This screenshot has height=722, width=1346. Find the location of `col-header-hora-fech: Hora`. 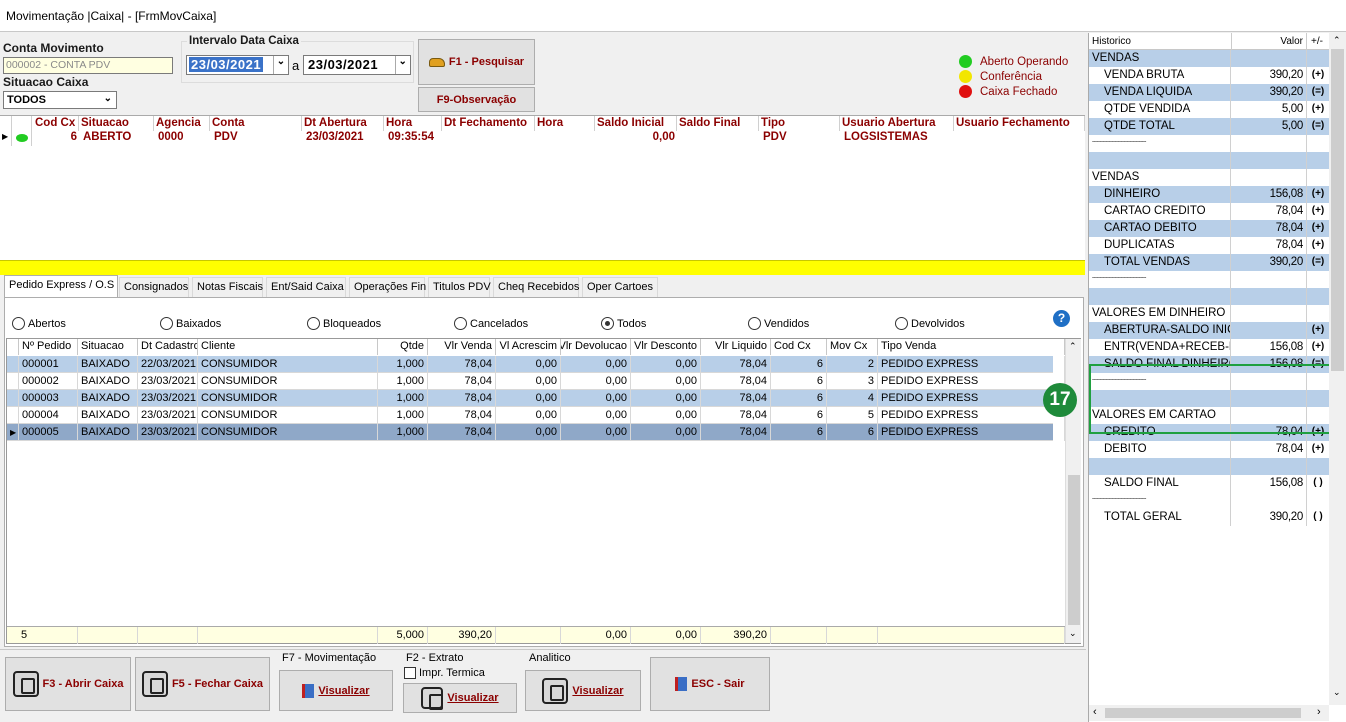

col-header-hora-fech: Hora is located at coordinates (565, 123).